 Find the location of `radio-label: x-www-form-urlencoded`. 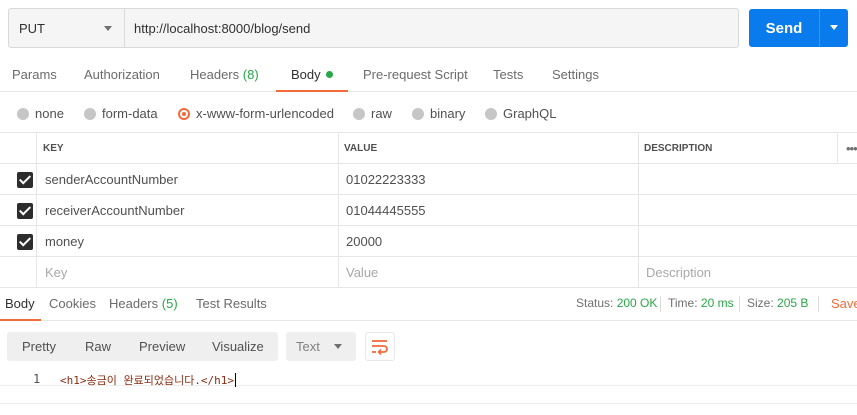

radio-label: x-www-form-urlencoded is located at coordinates (265, 113).